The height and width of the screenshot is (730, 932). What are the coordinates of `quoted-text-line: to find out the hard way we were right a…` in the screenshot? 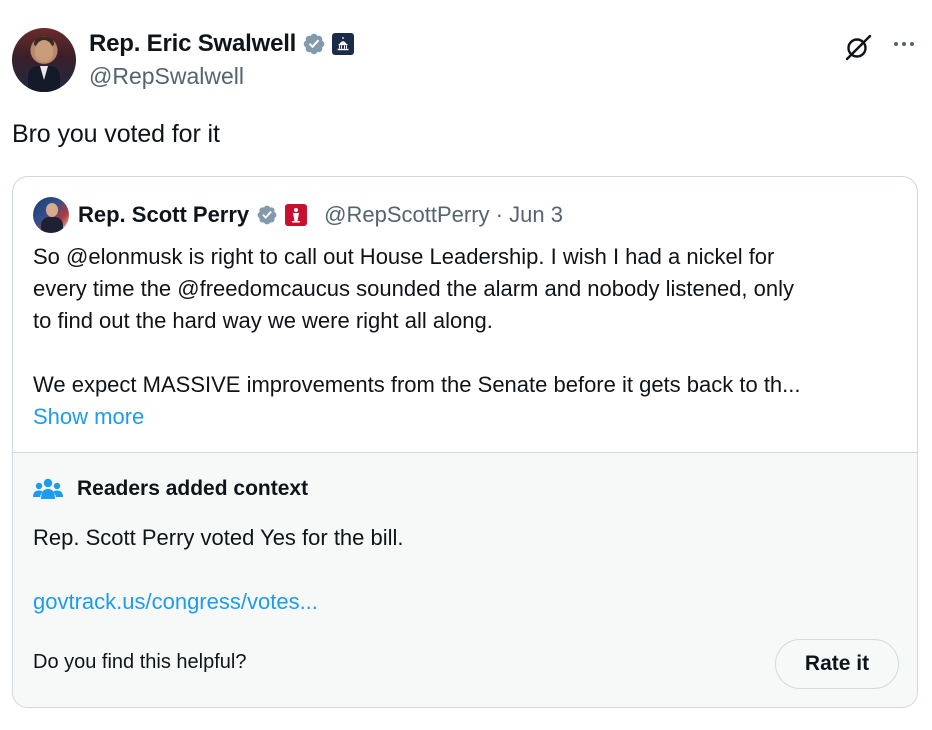 It's located at (263, 320).